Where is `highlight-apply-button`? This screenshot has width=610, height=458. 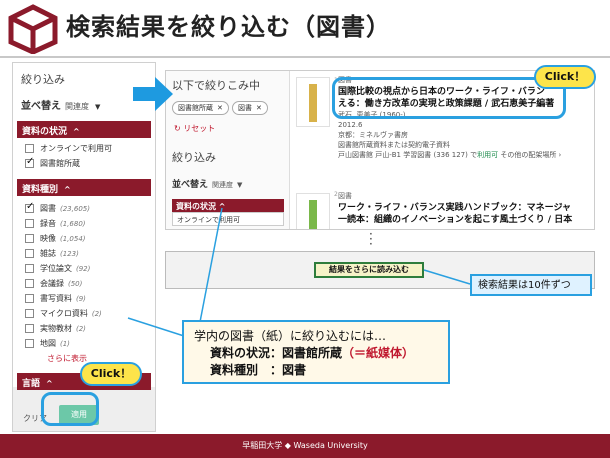 highlight-apply-button is located at coordinates (70, 409).